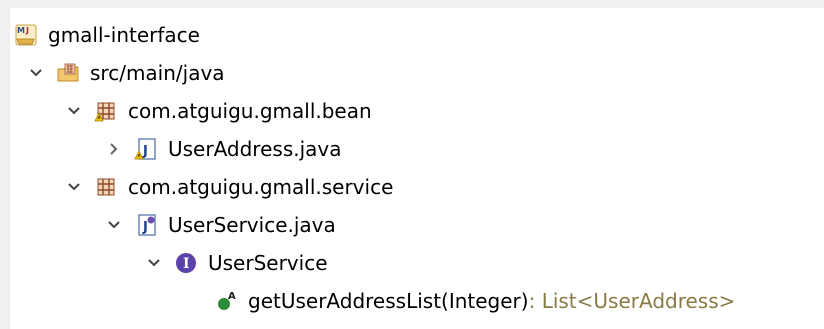  I want to click on tree-row-source-folder: src/main/java, so click(126, 73).